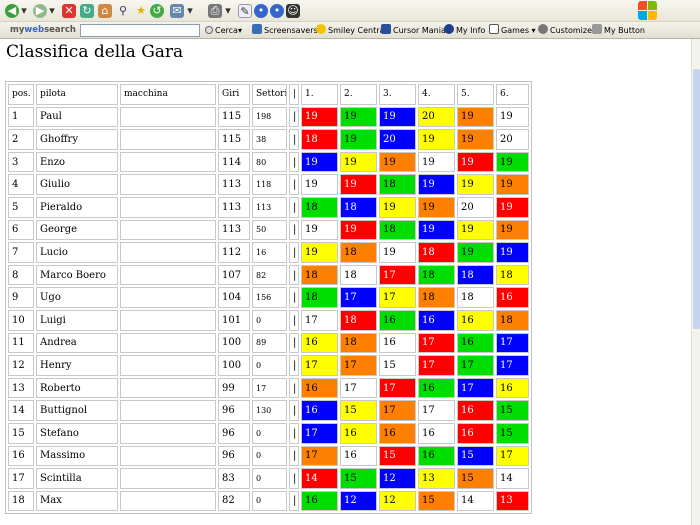 This screenshot has width=700, height=525. Describe the element at coordinates (475, 365) in the screenshot. I see `lane-5-cell: 17` at that location.